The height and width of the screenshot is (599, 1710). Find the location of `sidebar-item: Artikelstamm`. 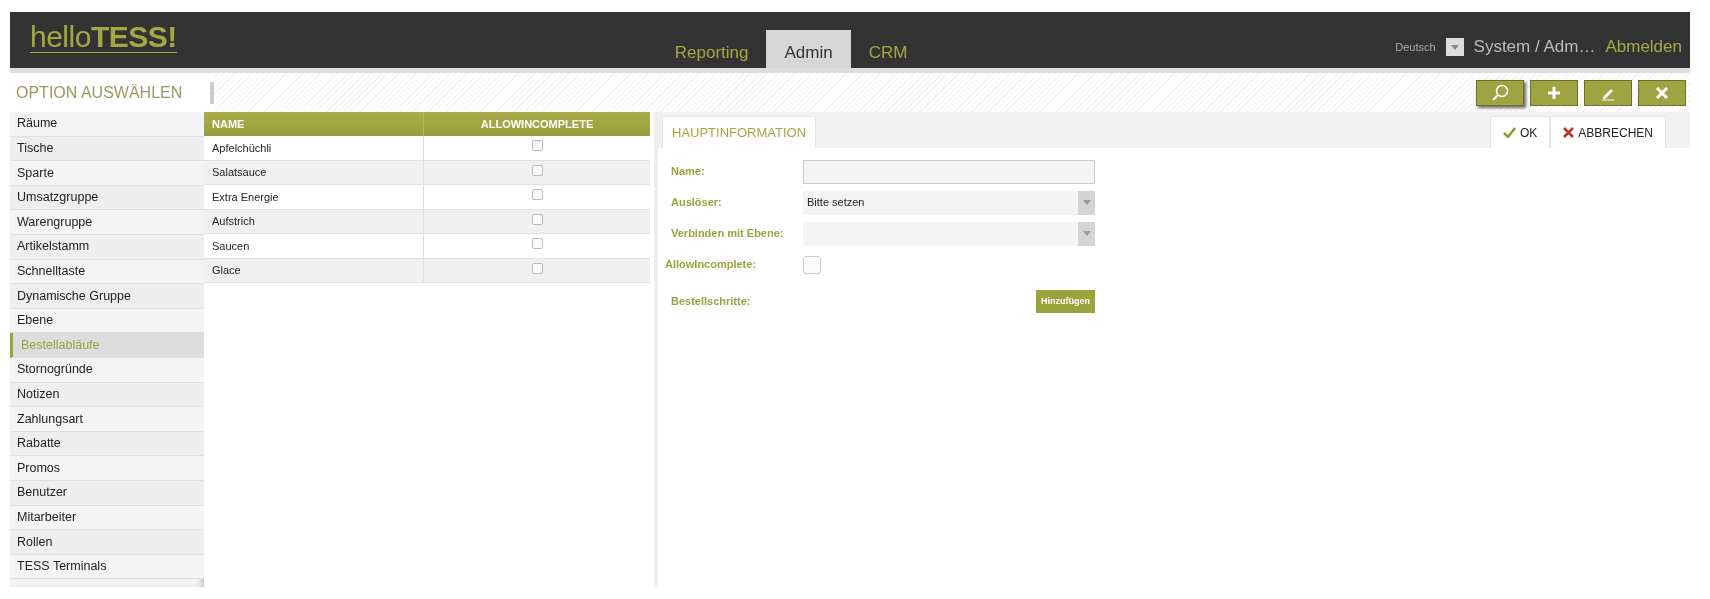

sidebar-item: Artikelstamm is located at coordinates (107, 247).